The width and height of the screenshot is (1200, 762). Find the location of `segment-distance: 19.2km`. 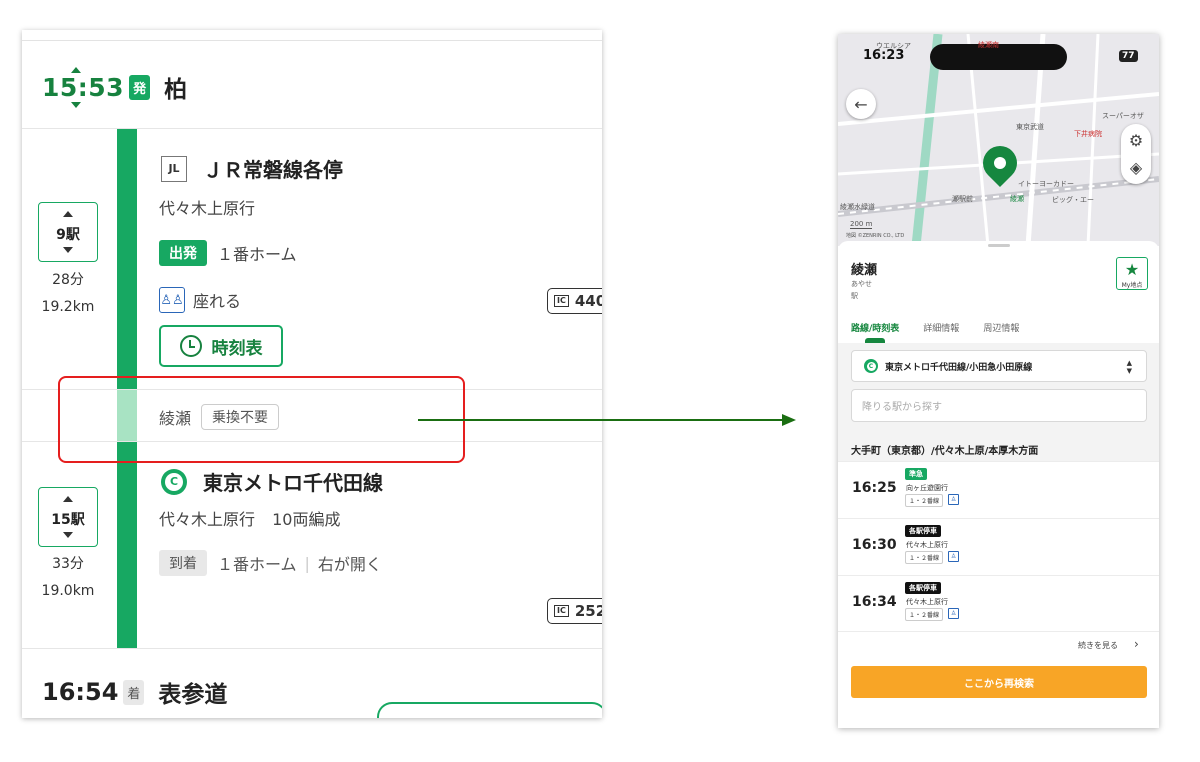

segment-distance: 19.2km is located at coordinates (68, 307).